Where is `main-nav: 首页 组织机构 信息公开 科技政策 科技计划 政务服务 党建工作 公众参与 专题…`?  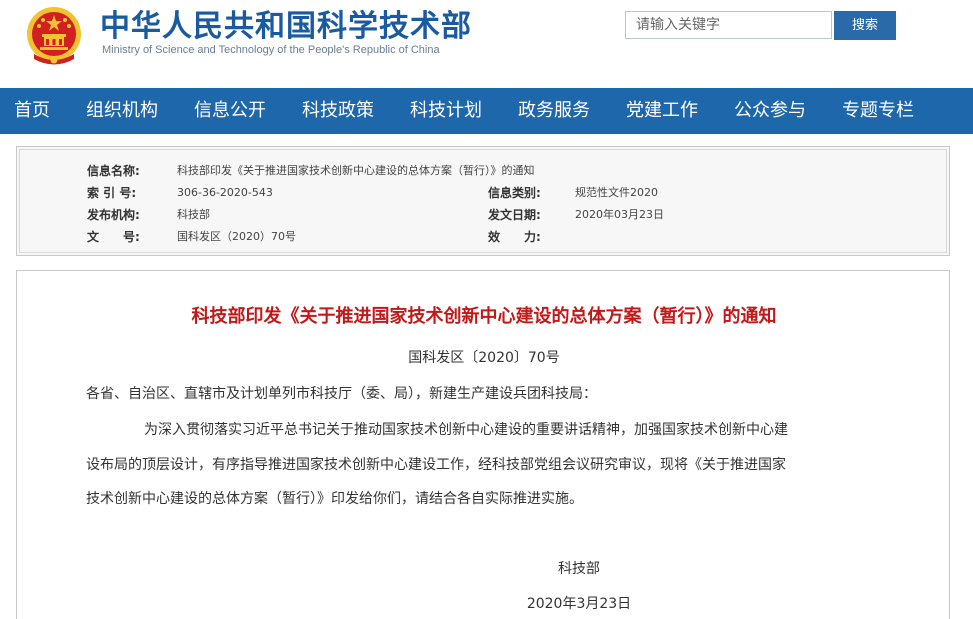 main-nav: 首页 组织机构 信息公开 科技政策 科技计划 政务服务 党建工作 公众参与 专题… is located at coordinates (486, 111).